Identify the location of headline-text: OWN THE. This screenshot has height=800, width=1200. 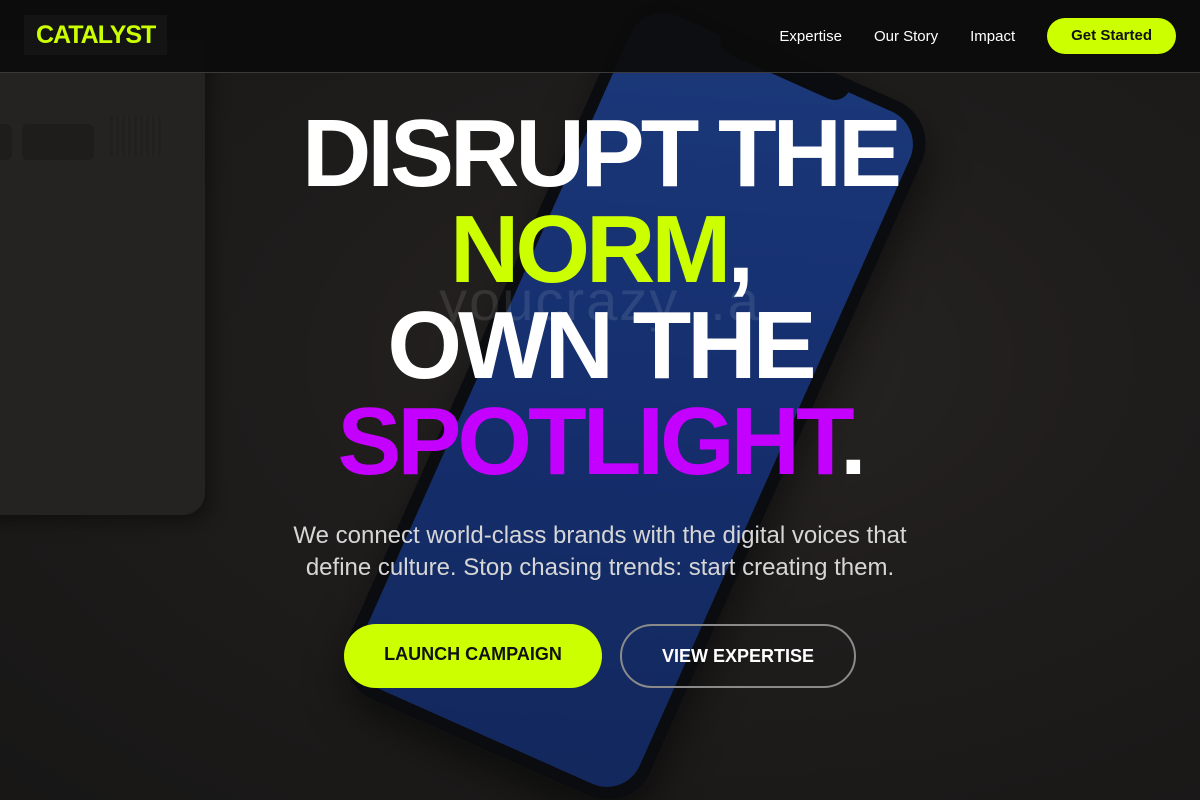
(601, 345).